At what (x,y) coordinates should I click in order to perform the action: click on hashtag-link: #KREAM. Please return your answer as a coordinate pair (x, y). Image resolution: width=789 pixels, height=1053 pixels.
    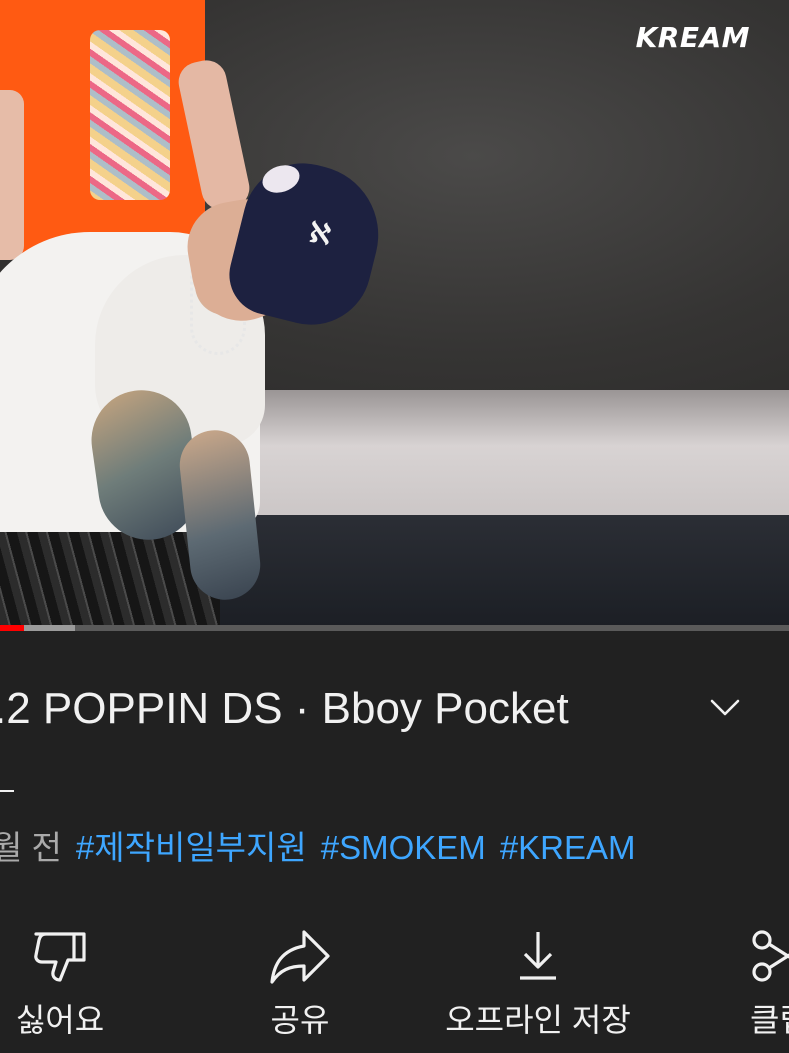
    Looking at the image, I should click on (568, 847).